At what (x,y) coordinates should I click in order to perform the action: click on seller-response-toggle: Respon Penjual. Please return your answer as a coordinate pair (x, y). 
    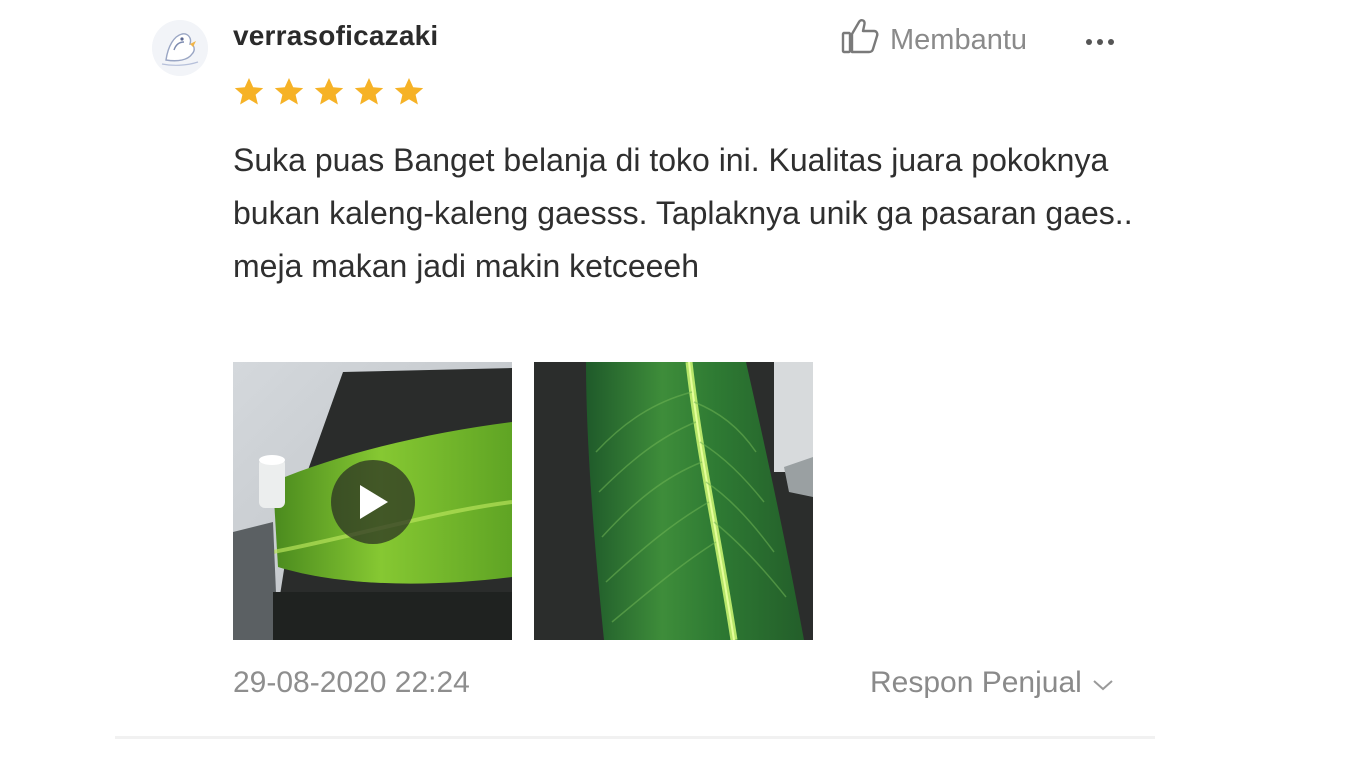
    Looking at the image, I should click on (992, 683).